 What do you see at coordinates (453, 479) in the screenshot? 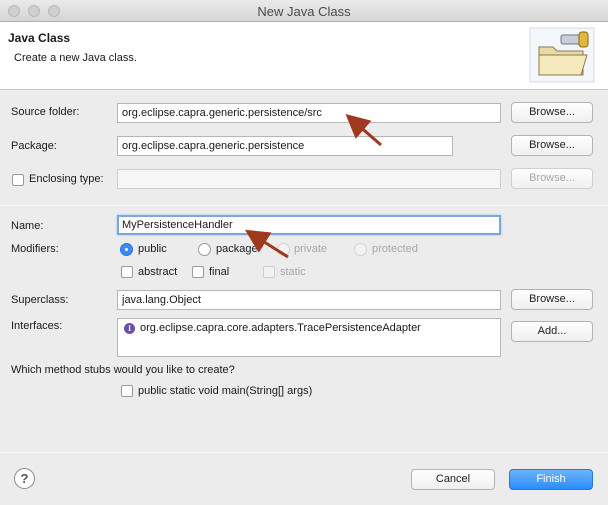
I see `cancel-button: Cancel` at bounding box center [453, 479].